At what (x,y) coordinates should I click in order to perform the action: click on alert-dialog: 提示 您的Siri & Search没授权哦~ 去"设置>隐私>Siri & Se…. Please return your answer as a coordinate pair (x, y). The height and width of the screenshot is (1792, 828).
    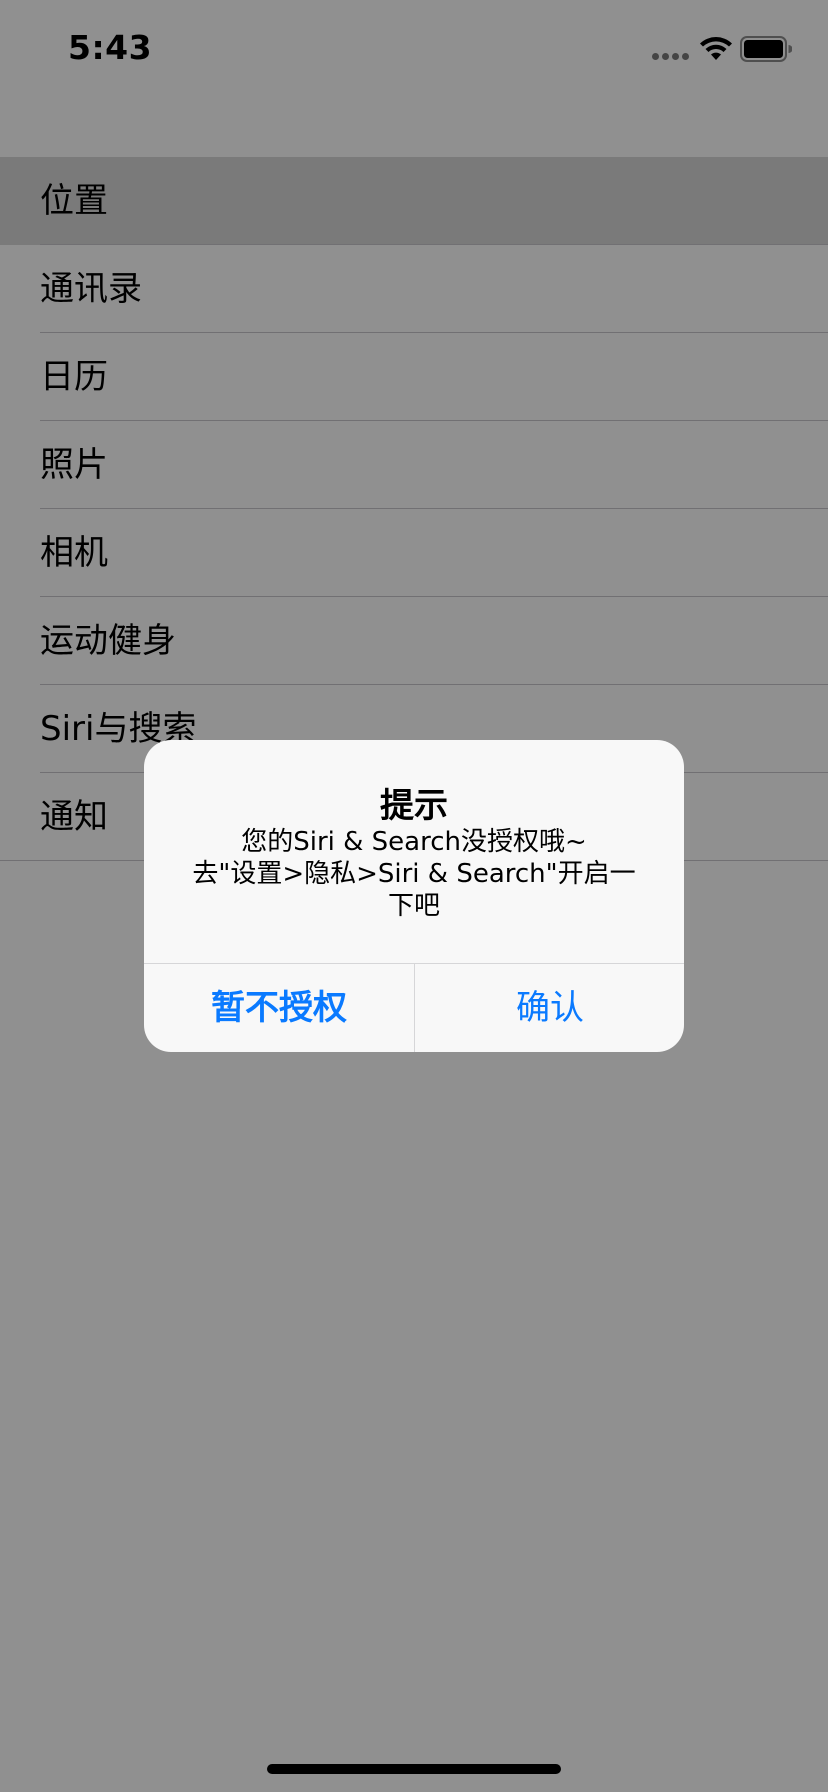
    Looking at the image, I should click on (414, 896).